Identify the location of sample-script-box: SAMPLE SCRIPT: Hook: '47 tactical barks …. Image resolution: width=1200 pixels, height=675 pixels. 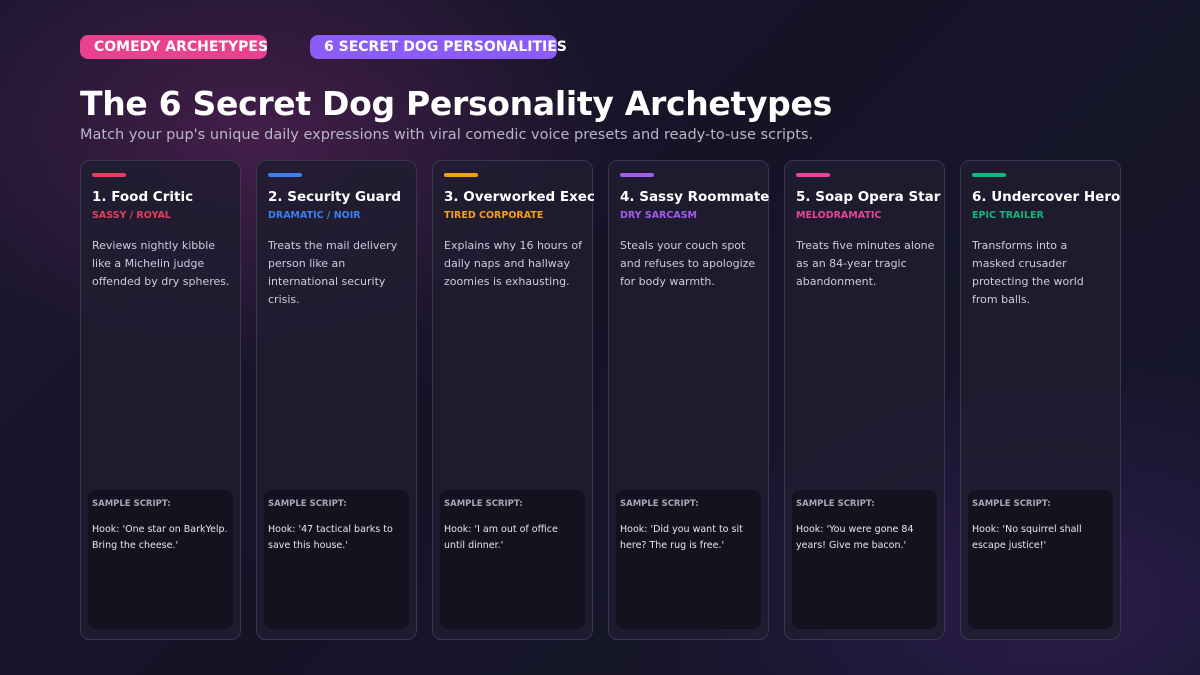
(336, 559).